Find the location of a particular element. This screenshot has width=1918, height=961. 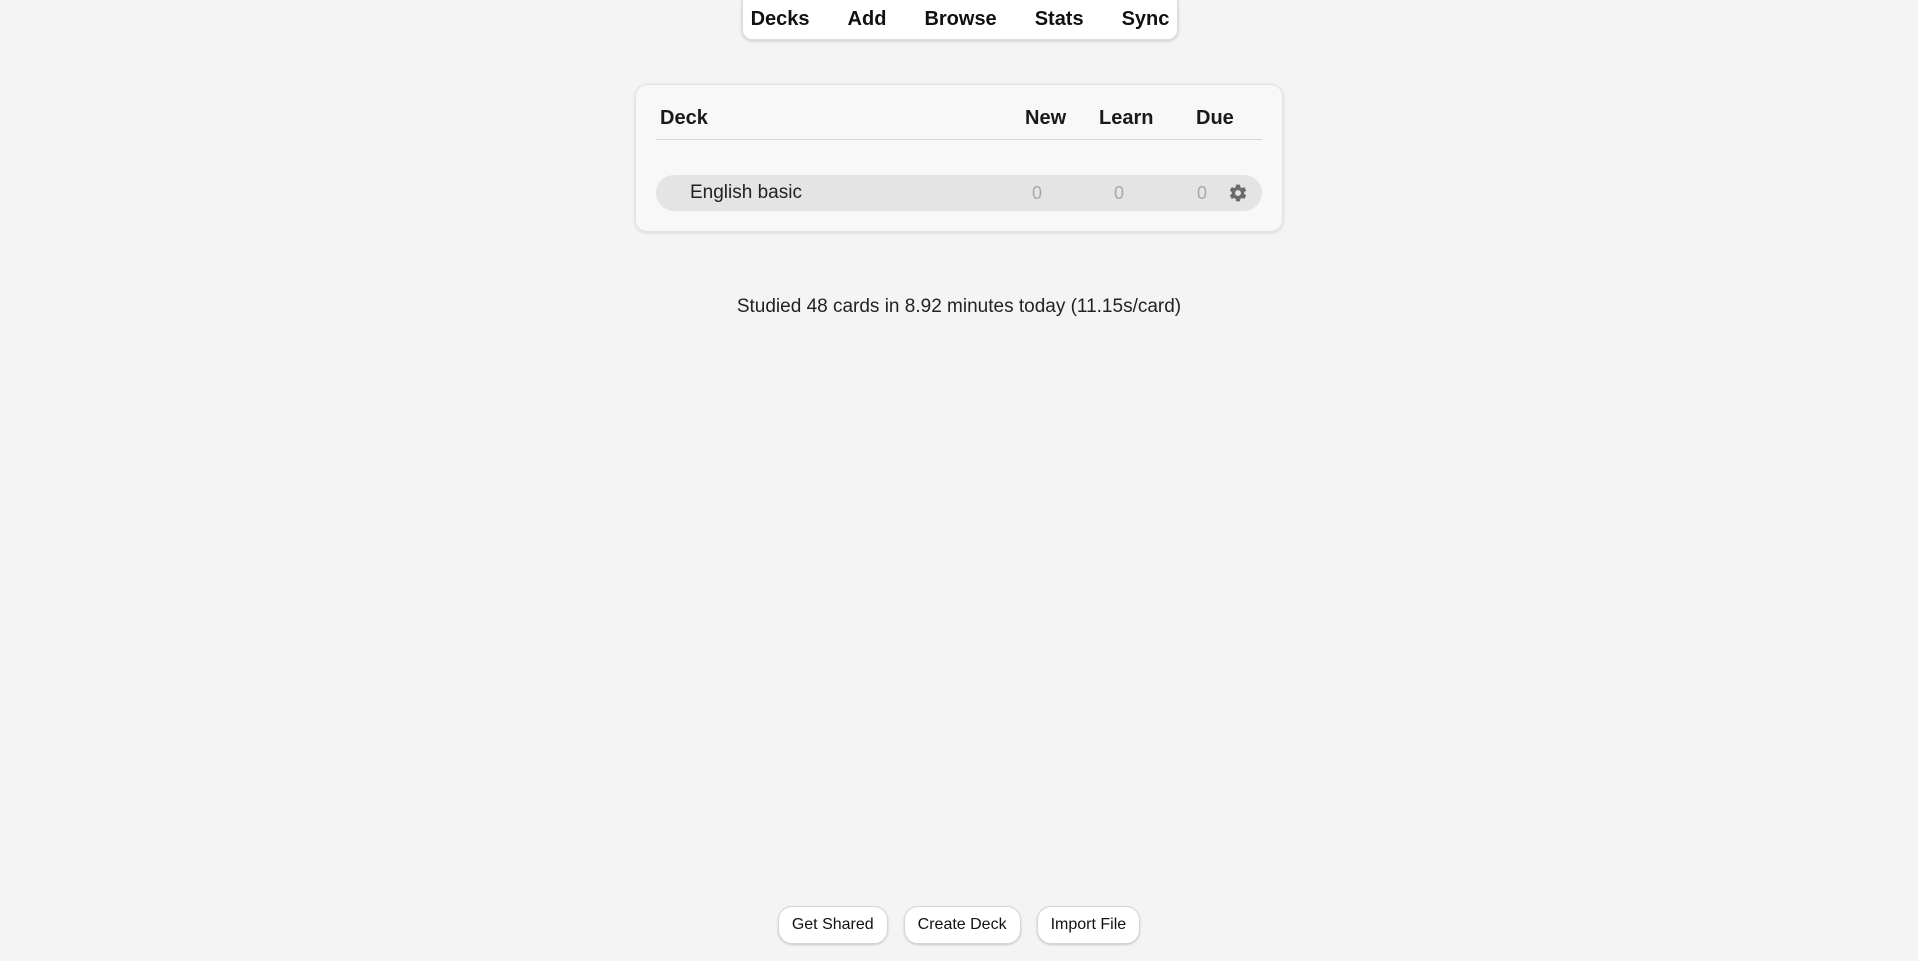

header-due: Due is located at coordinates (1215, 118).